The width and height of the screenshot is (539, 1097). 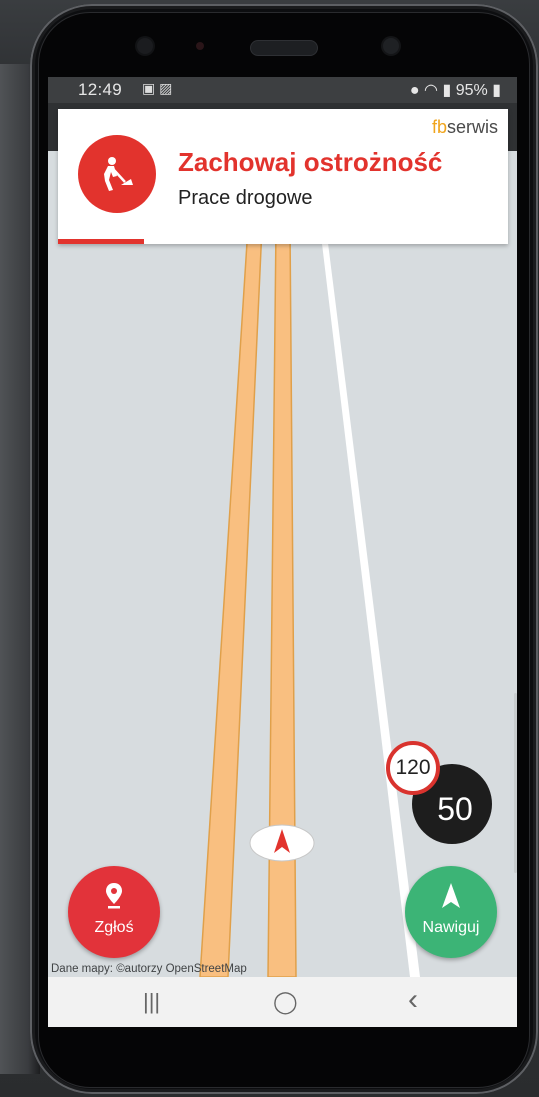 I want to click on alert-subtitle: Prace drogowe, so click(x=245, y=198).